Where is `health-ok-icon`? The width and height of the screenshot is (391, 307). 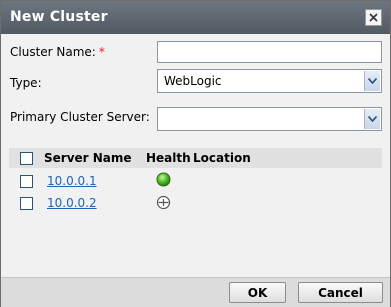
health-ok-icon is located at coordinates (163, 181).